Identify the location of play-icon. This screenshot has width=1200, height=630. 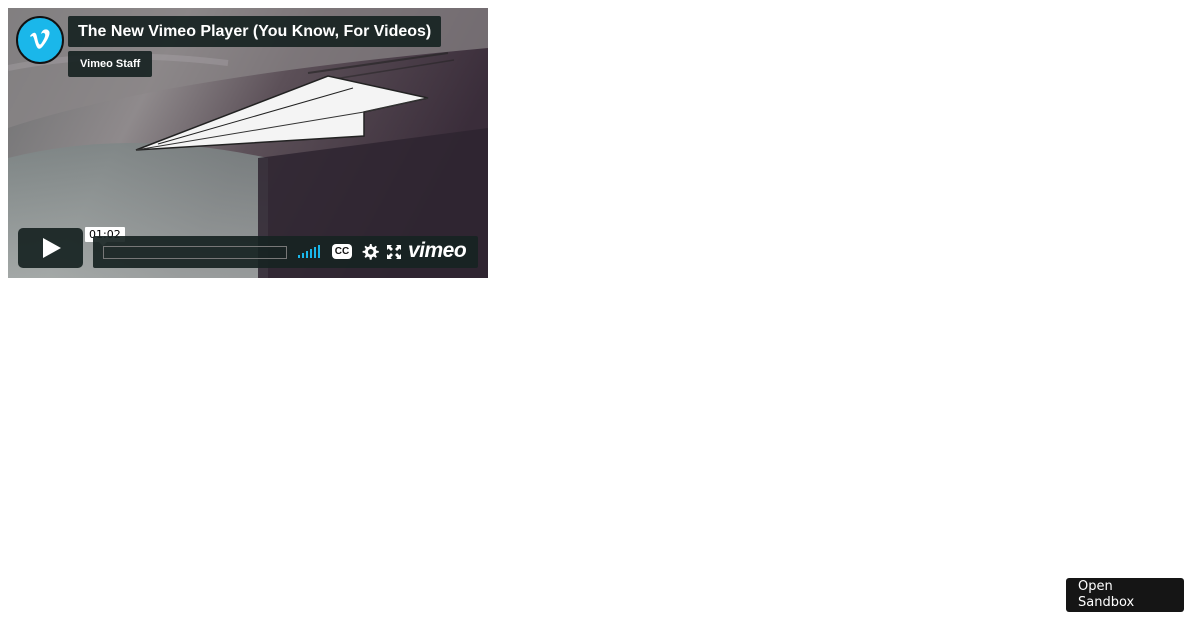
(51, 248).